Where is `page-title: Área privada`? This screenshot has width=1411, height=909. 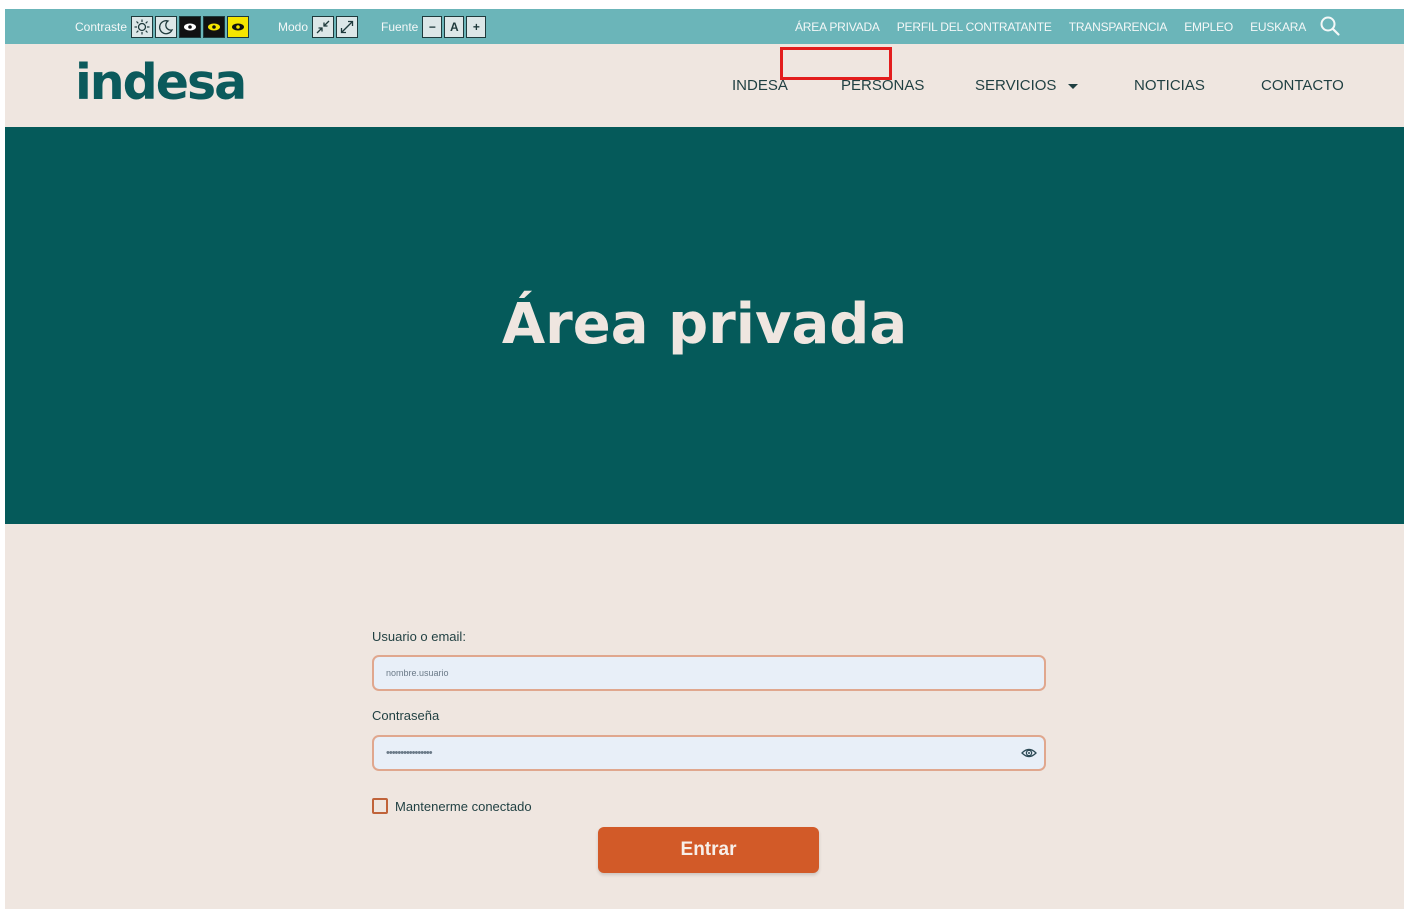
page-title: Área privada is located at coordinates (704, 324).